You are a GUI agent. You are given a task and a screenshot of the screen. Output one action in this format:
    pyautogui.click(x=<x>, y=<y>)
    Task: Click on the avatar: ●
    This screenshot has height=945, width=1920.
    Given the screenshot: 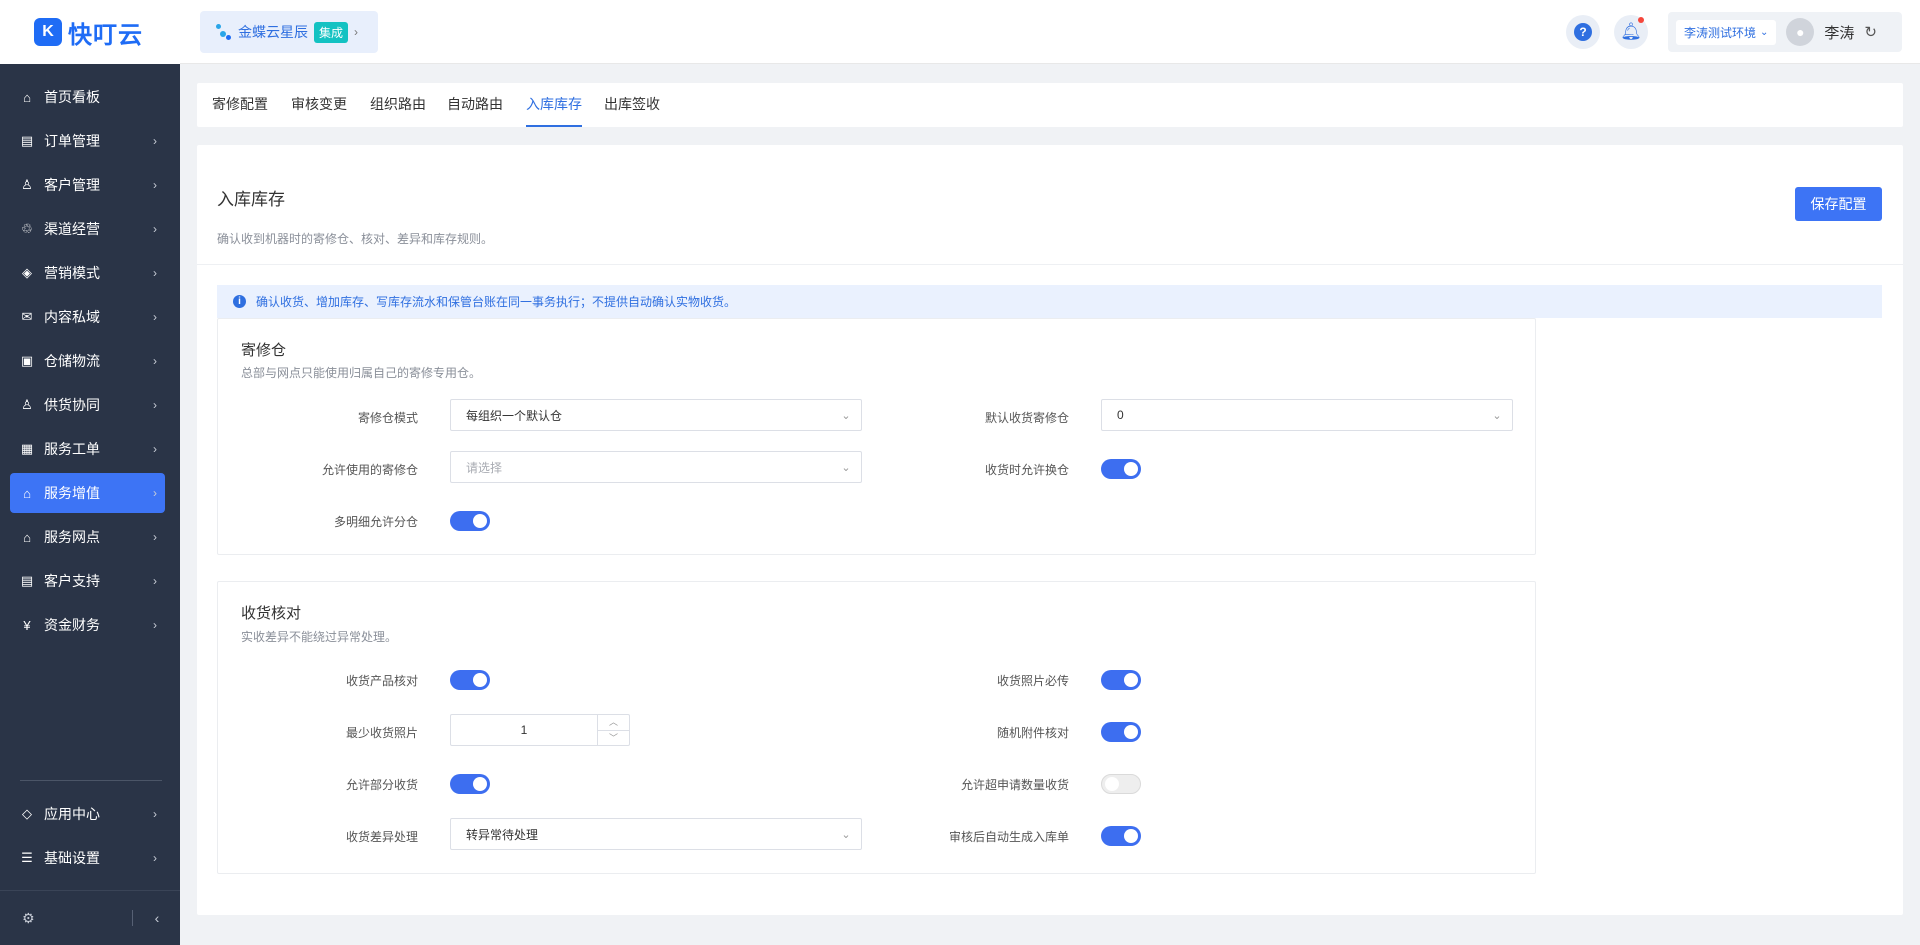 What is the action you would take?
    pyautogui.click(x=1800, y=32)
    